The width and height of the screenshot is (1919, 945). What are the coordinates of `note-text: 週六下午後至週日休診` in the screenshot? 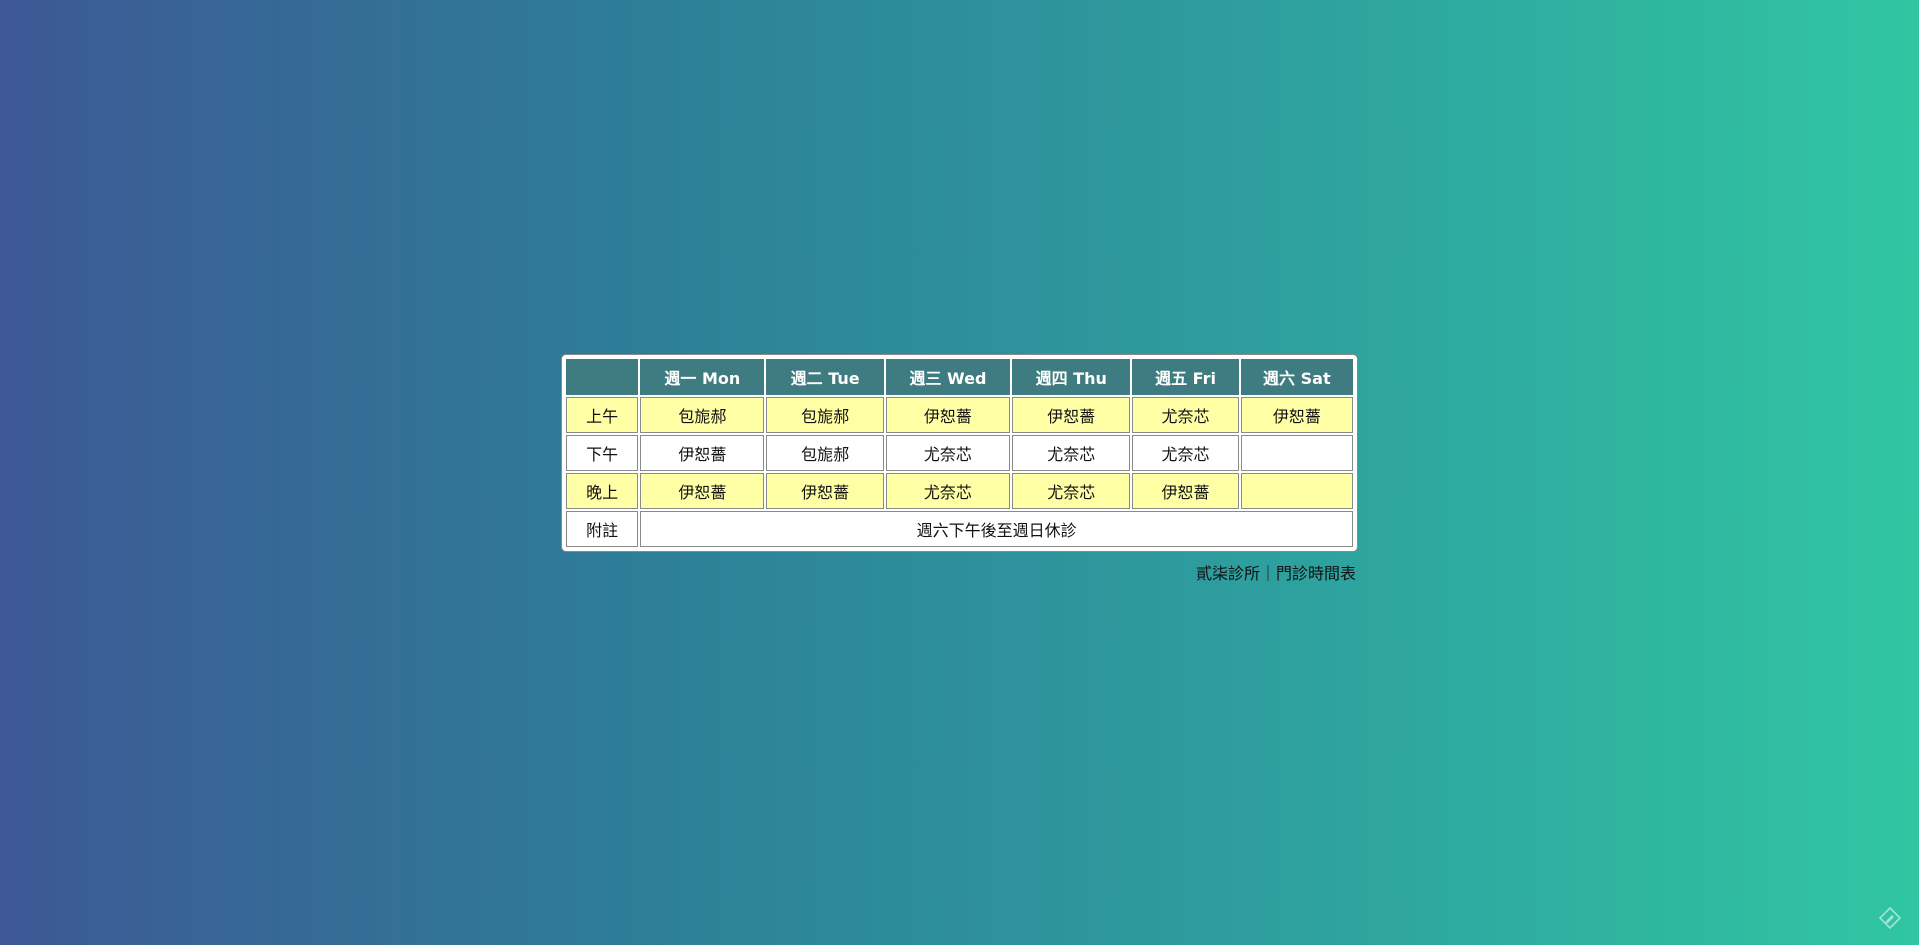 It's located at (996, 529).